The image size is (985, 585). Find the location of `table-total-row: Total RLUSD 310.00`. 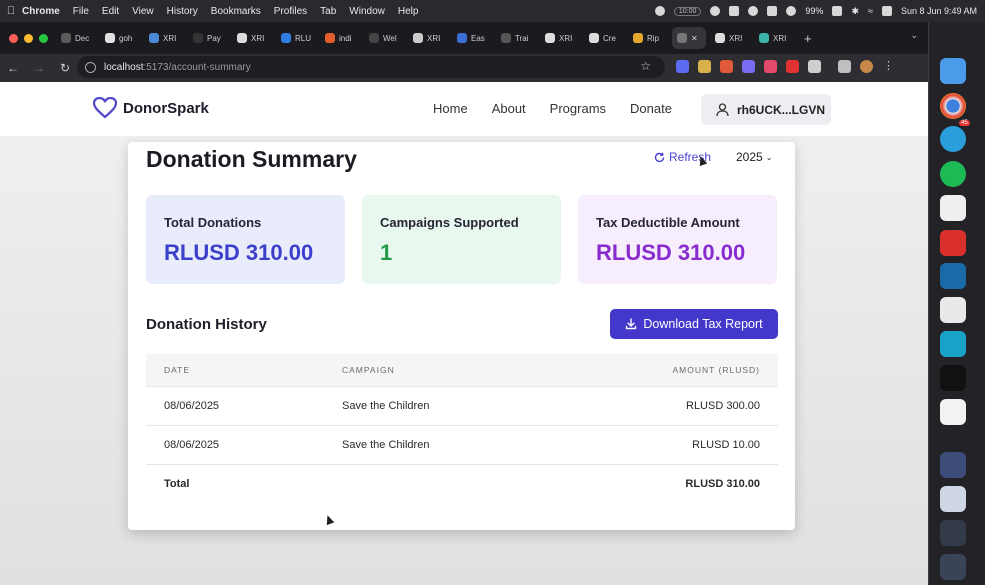

table-total-row: Total RLUSD 310.00 is located at coordinates (462, 483).